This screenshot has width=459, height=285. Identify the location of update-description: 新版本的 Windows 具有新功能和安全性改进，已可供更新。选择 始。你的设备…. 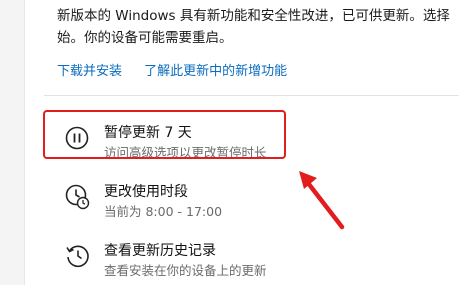
(258, 27).